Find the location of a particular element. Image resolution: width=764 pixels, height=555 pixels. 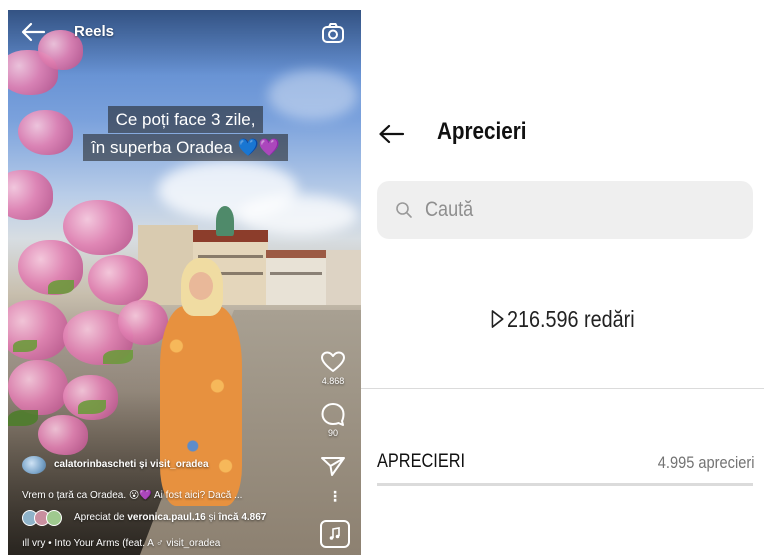

comment-action: 90 is located at coordinates (333, 420).